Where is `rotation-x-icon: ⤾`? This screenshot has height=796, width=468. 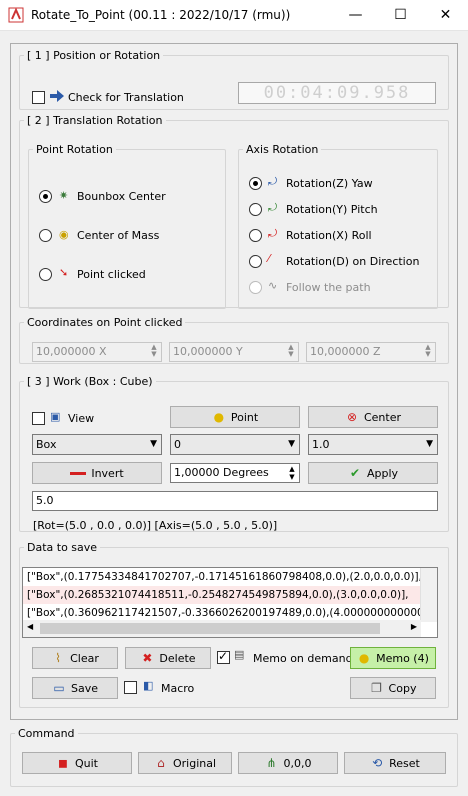
rotation-x-icon: ⤾ is located at coordinates (273, 233).